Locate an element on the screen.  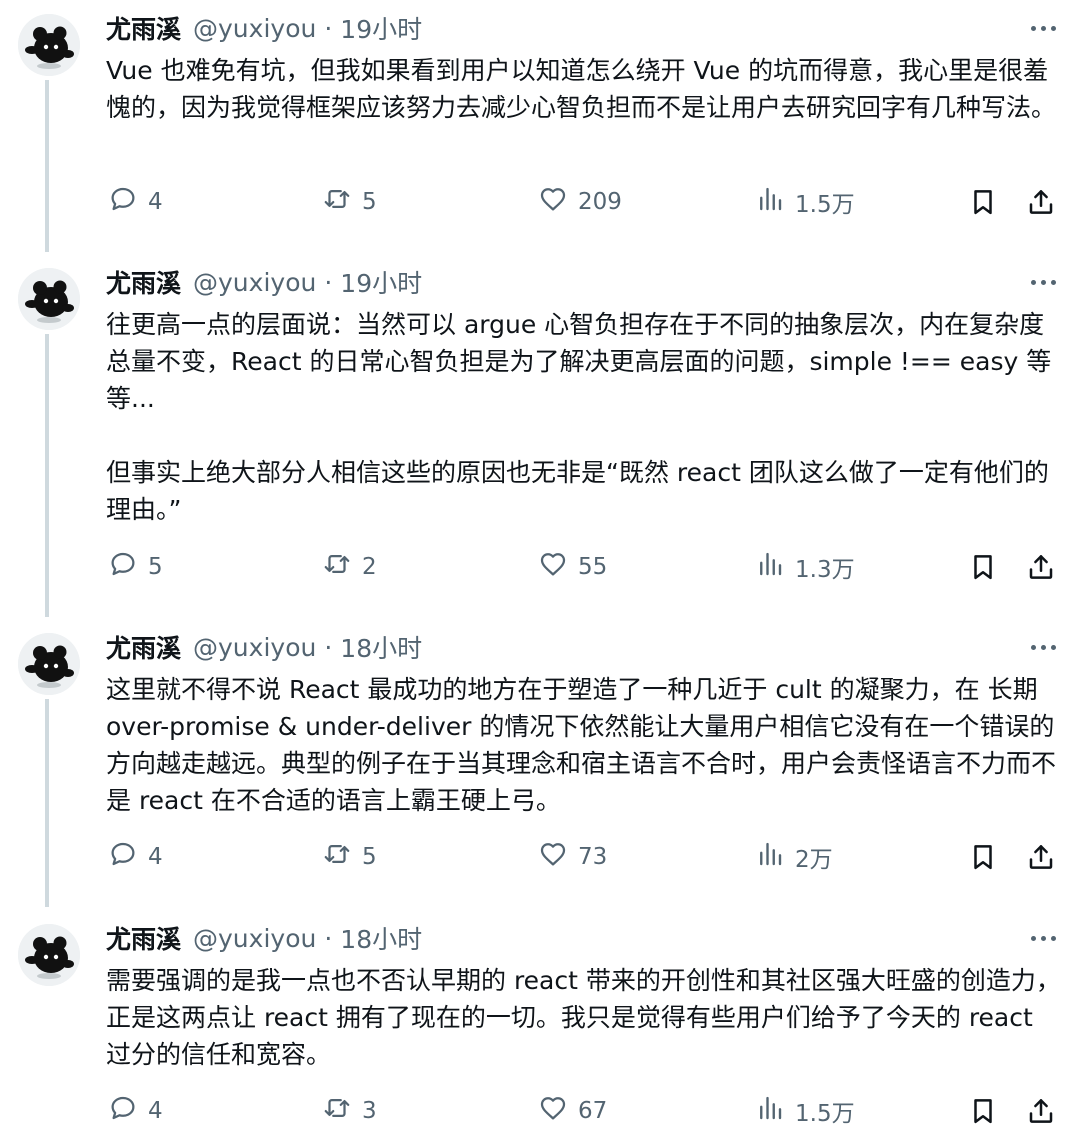
views-button: 1.3万 is located at coordinates (805, 567).